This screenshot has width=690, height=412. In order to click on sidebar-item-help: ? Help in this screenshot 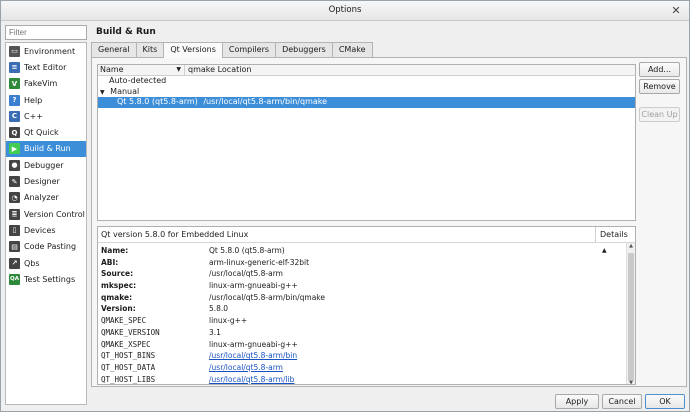, I will do `click(46, 100)`.